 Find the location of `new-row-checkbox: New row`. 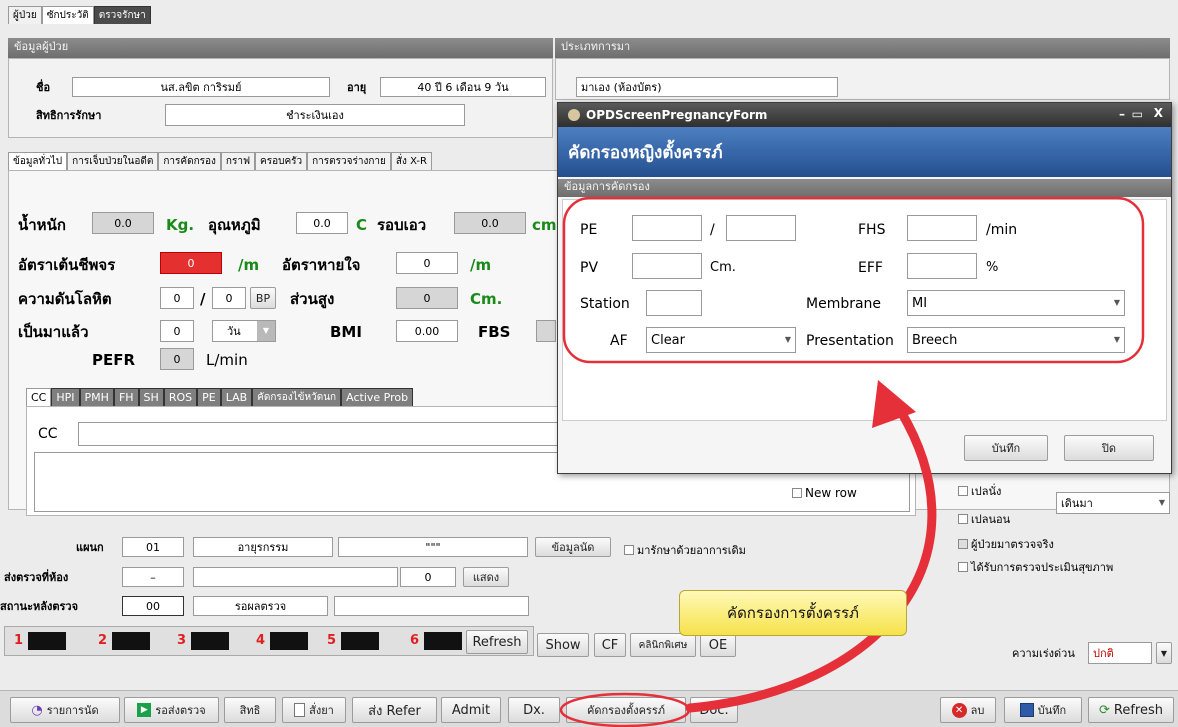

new-row-checkbox: New row is located at coordinates (824, 493).